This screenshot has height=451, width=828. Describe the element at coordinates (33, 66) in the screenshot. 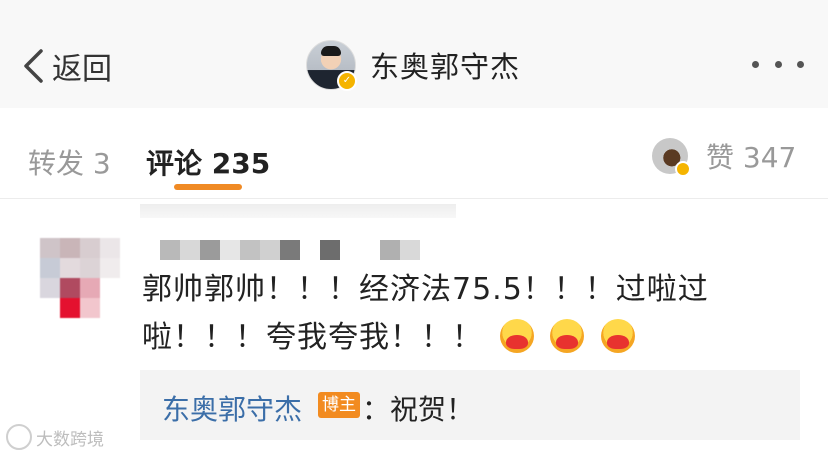

I see `chevron-left-icon` at that location.